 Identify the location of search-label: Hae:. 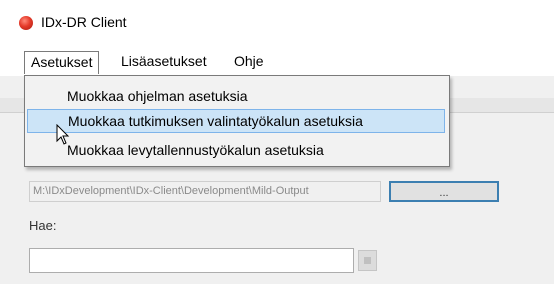
(43, 225).